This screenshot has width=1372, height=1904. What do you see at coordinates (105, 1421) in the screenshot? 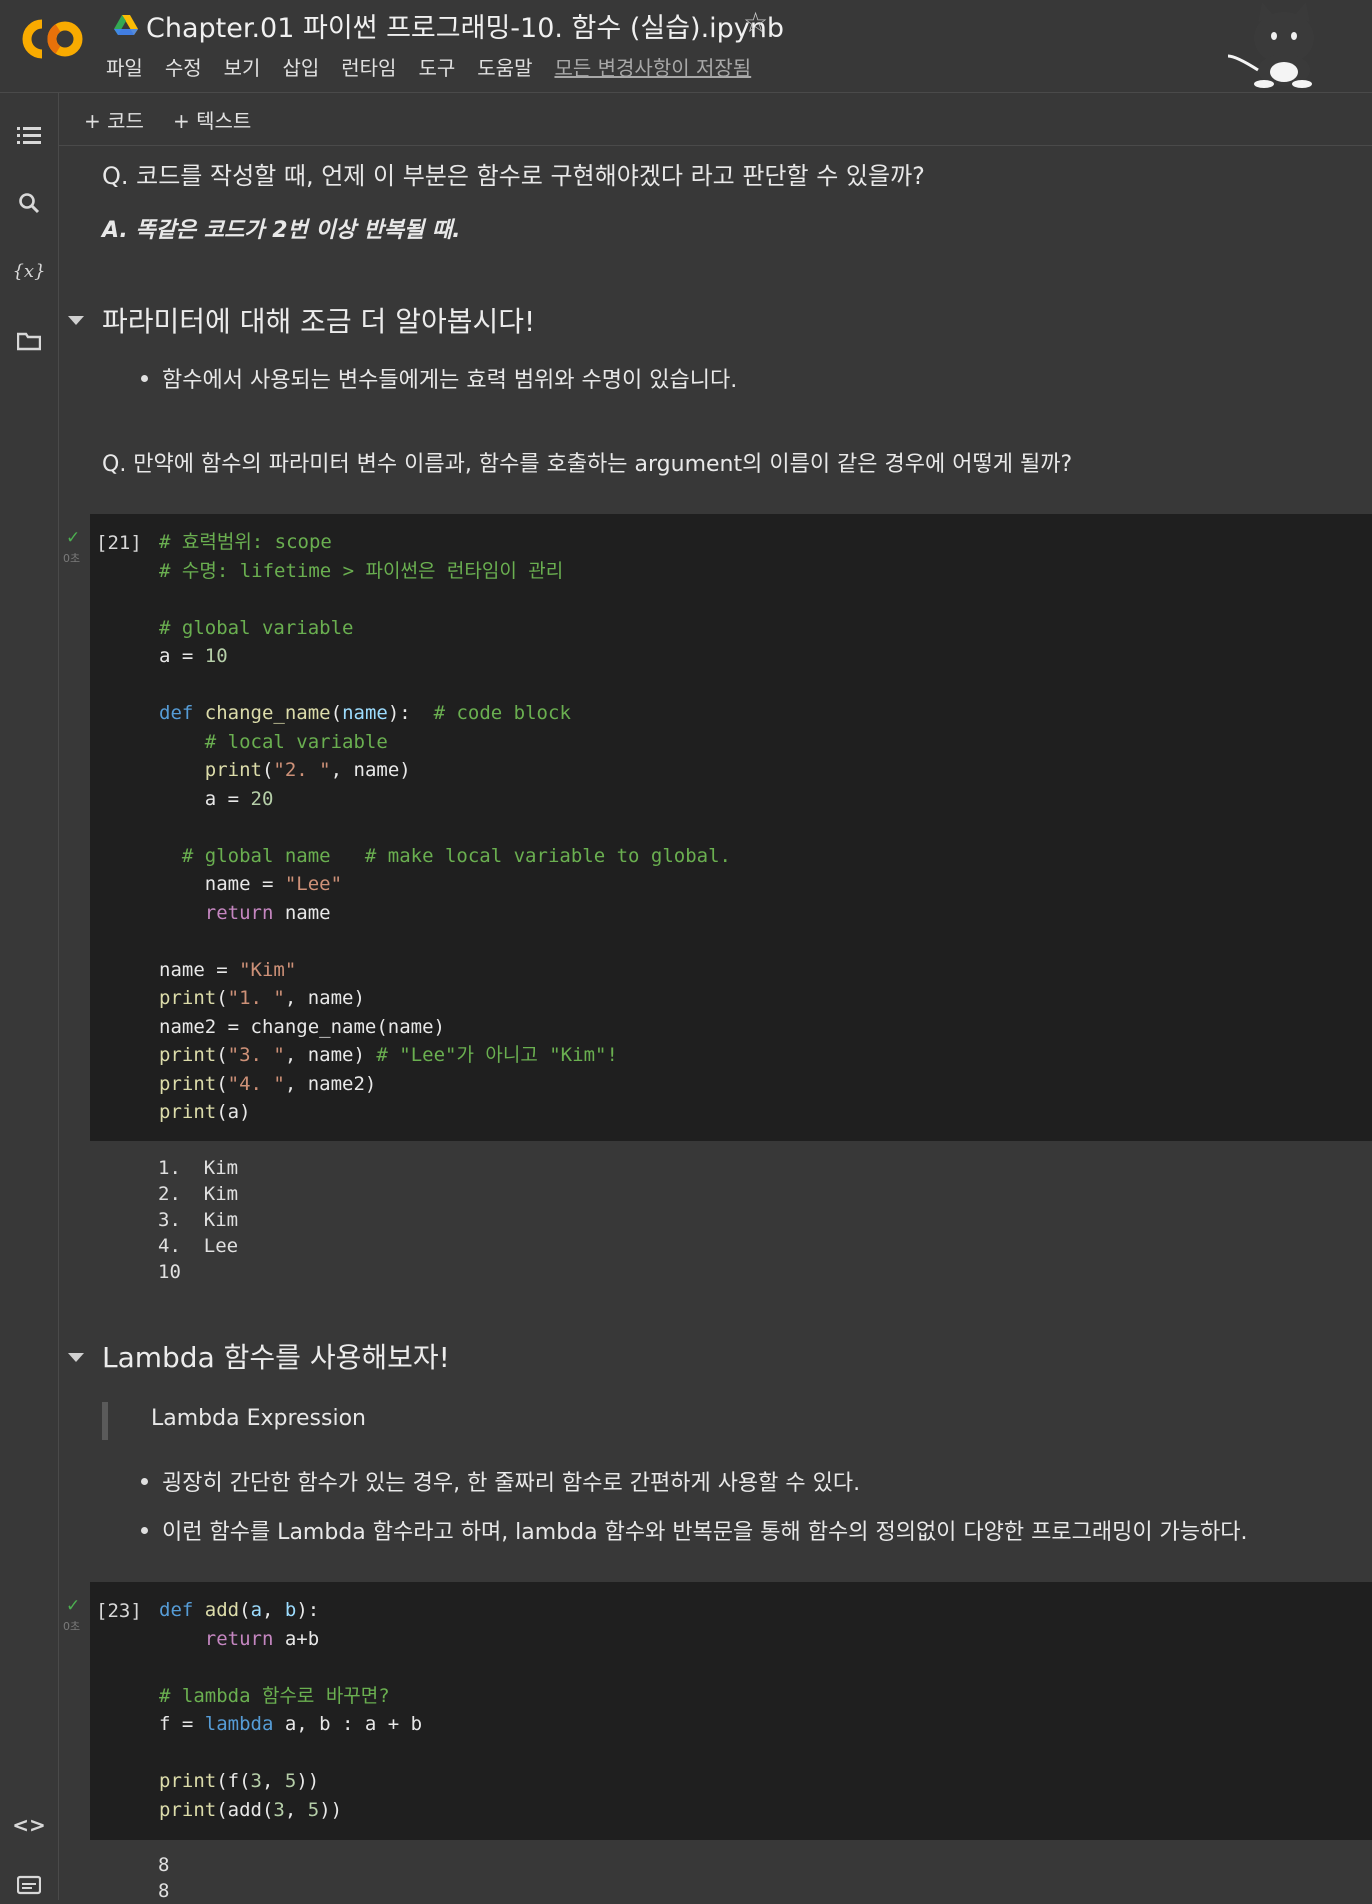
I see `blockquote-bar` at bounding box center [105, 1421].